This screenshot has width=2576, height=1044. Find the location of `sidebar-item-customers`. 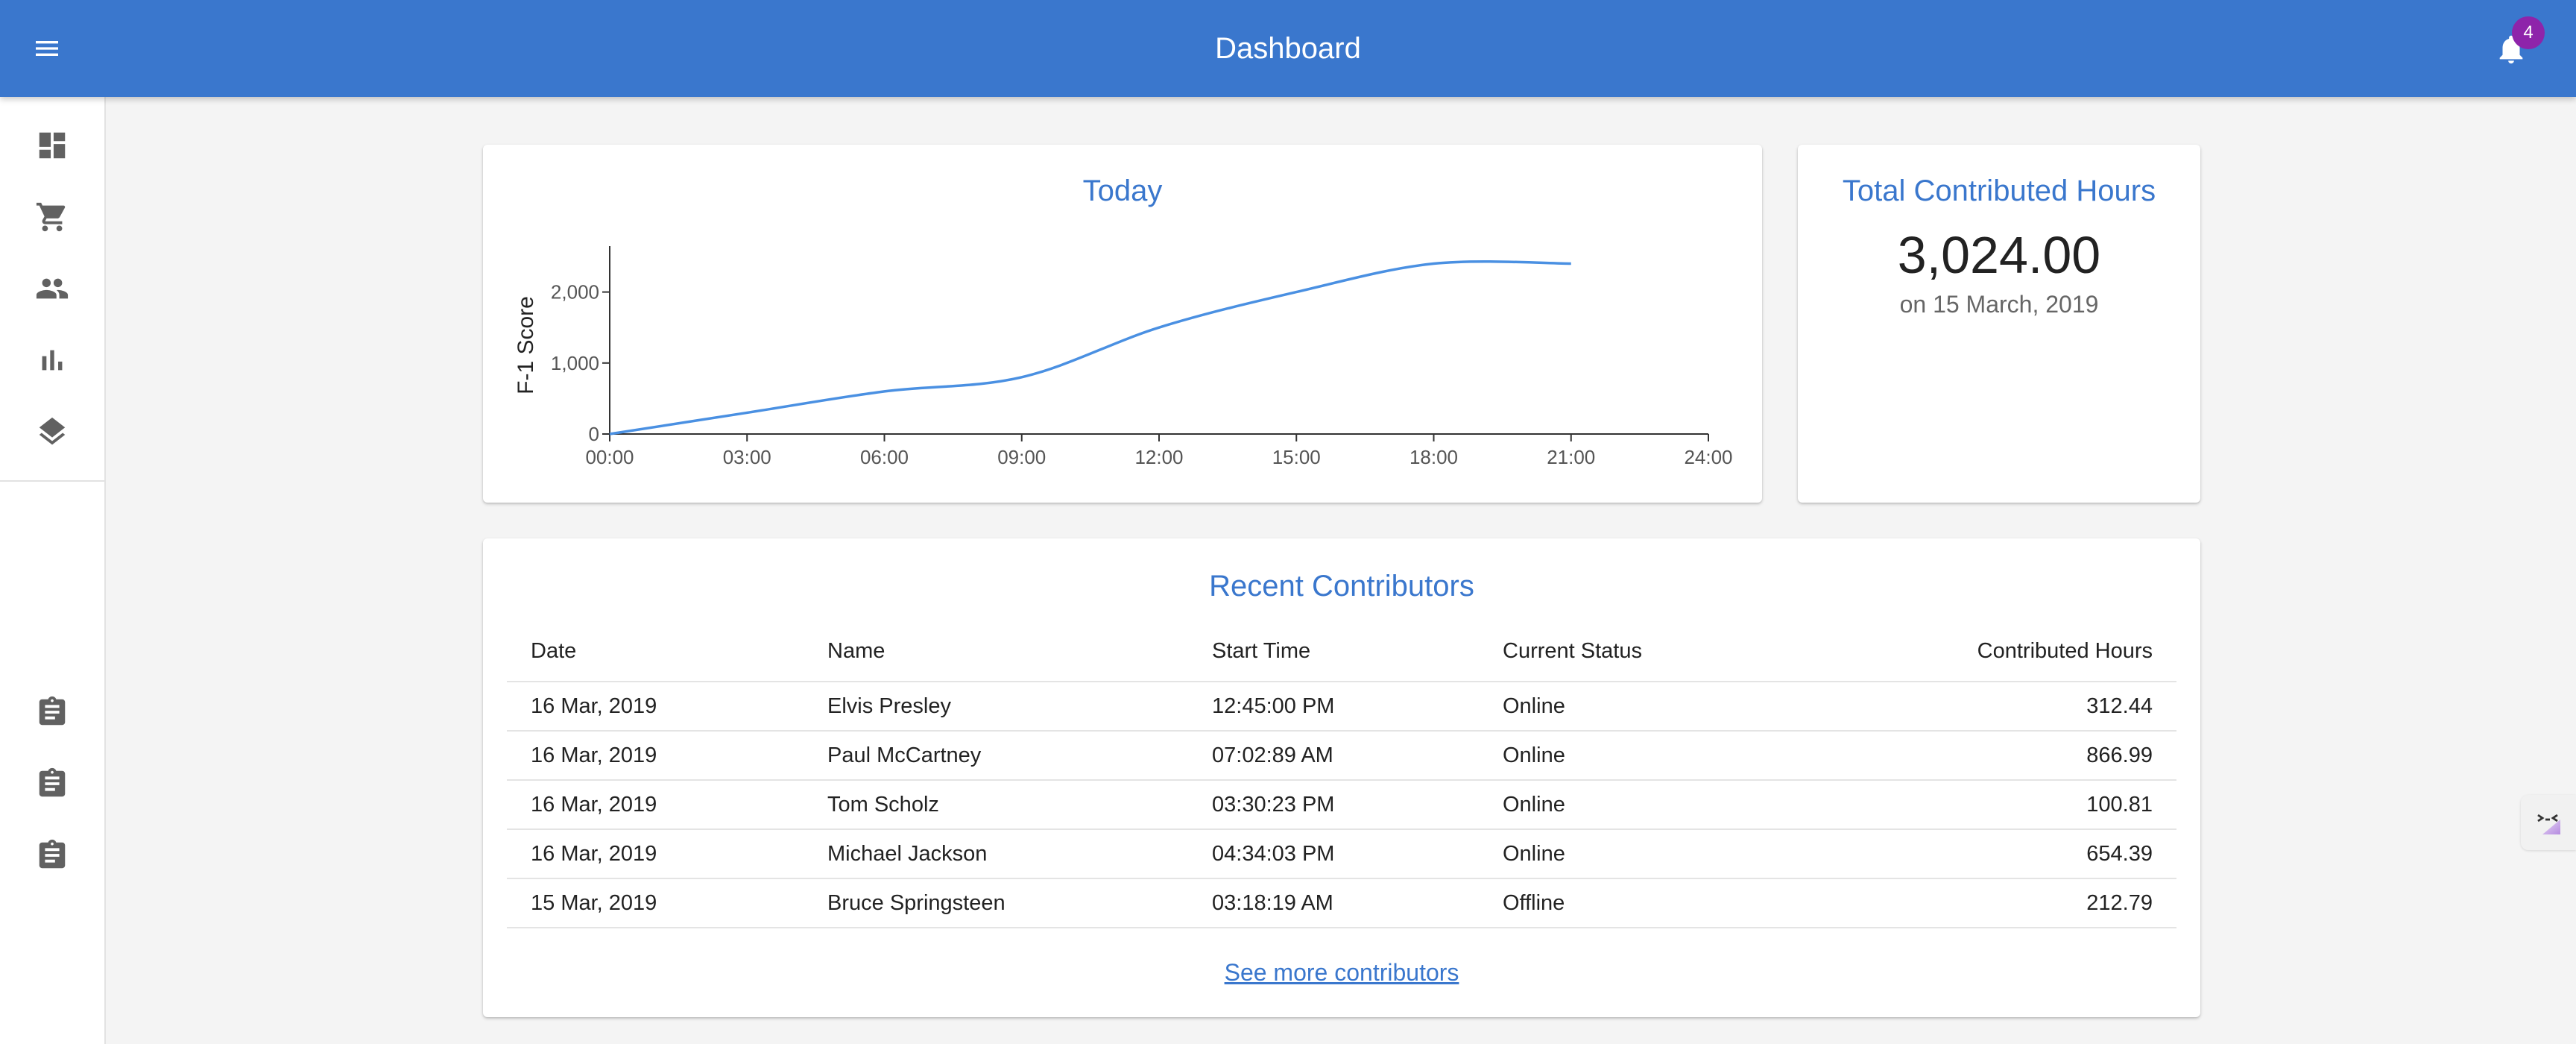

sidebar-item-customers is located at coordinates (52, 288).